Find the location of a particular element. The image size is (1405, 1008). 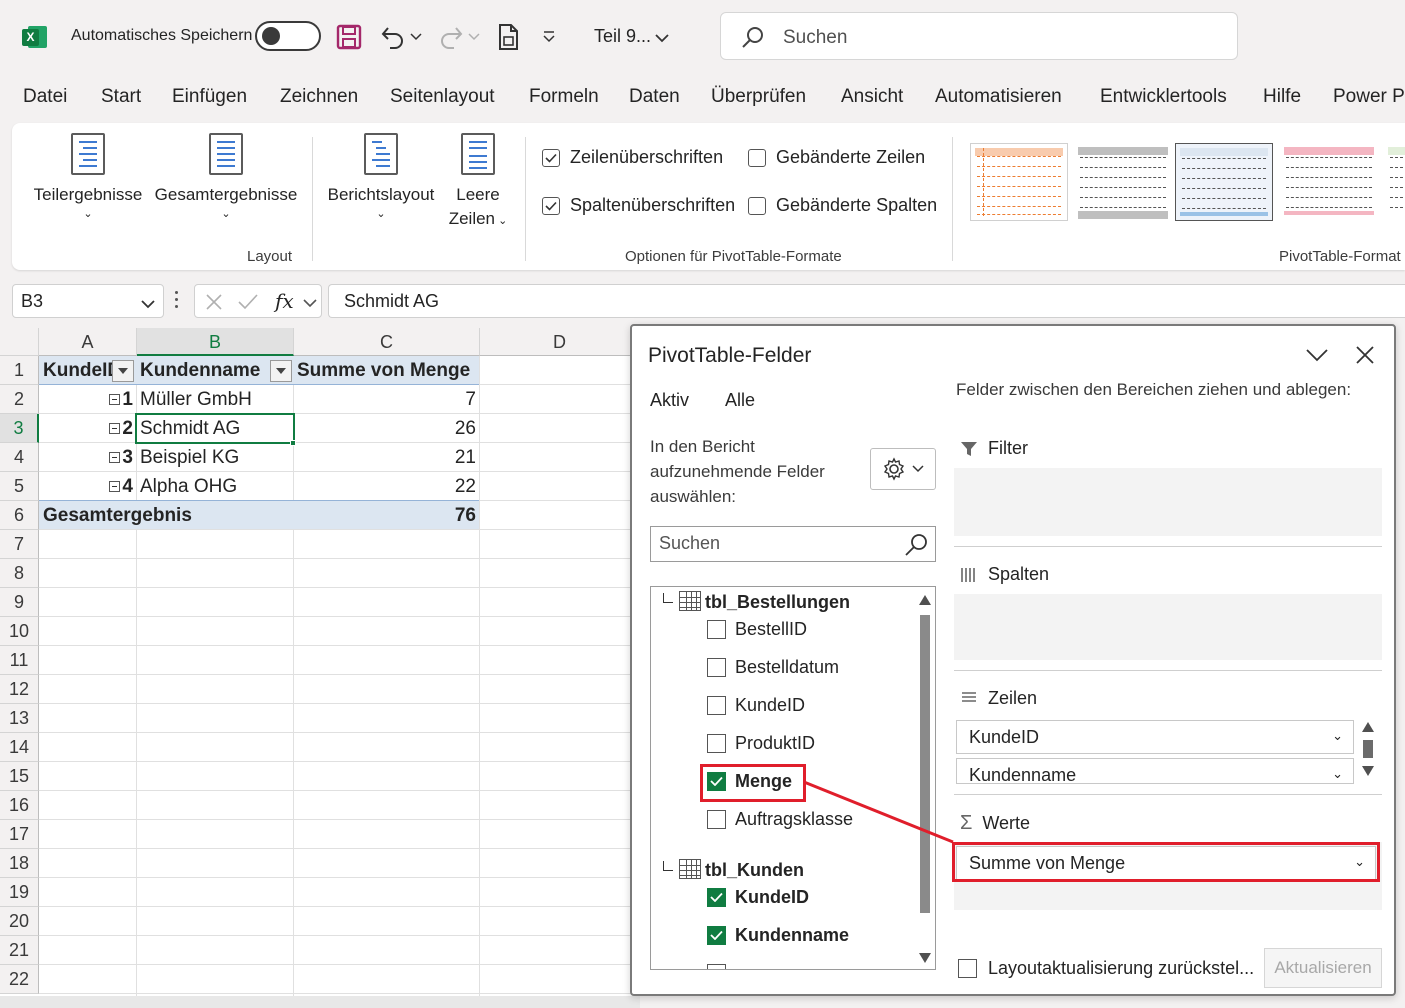

field-auftragsklasse: Auftragsklasse is located at coordinates (780, 819).